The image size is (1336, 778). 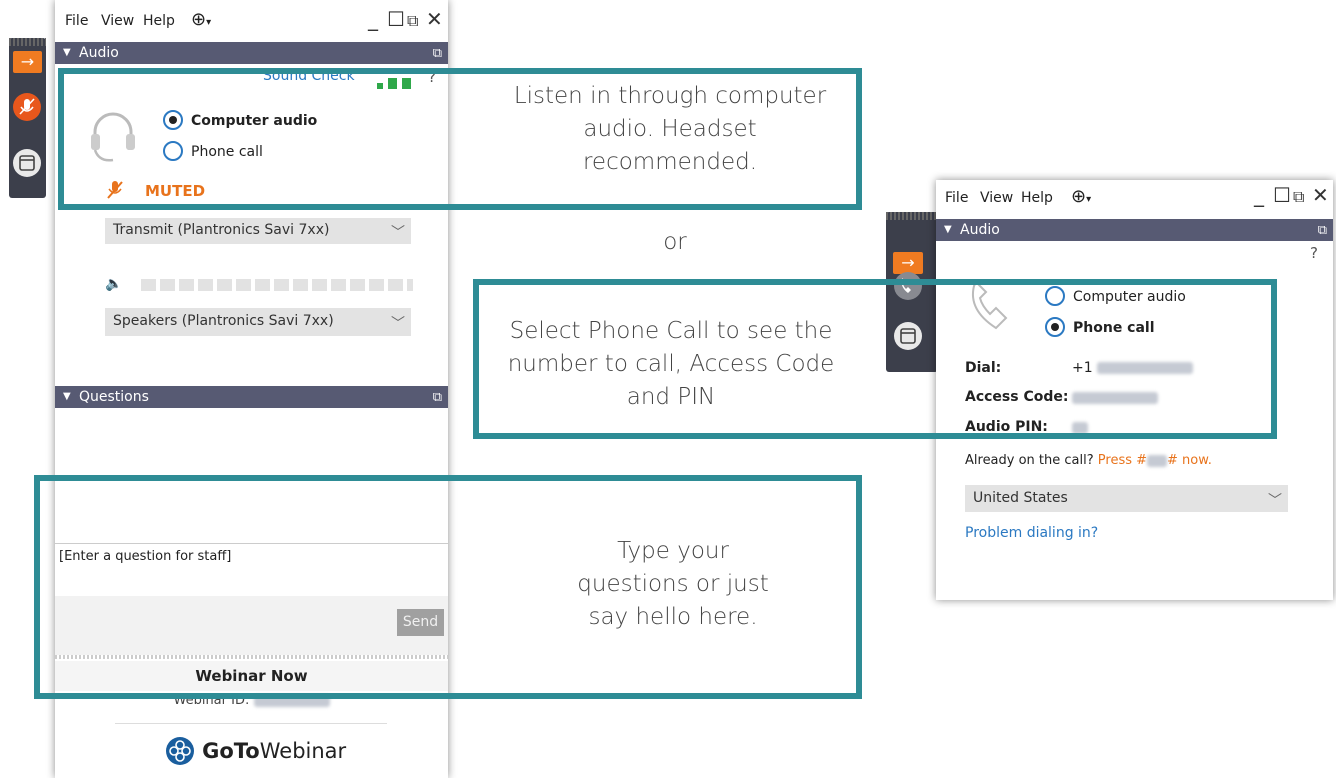 I want to click on country-select-value: United States, so click(x=1020, y=498).